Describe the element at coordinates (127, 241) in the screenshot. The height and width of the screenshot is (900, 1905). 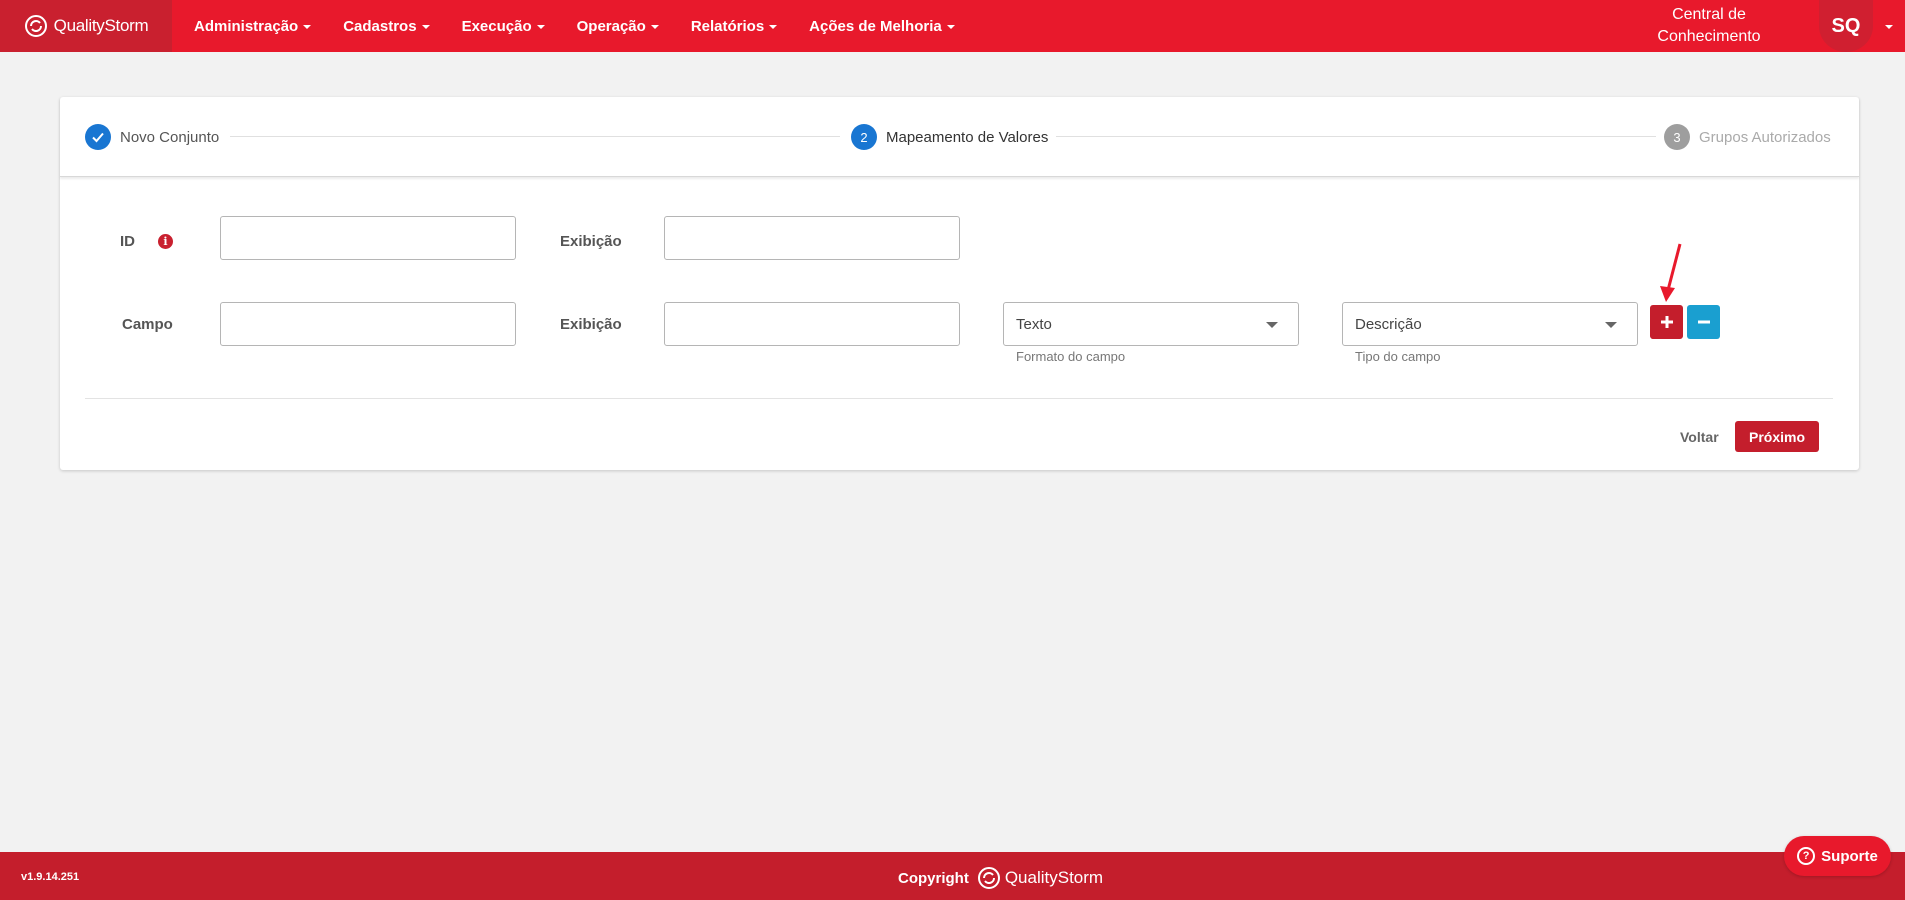
I see `id-label: ID` at that location.